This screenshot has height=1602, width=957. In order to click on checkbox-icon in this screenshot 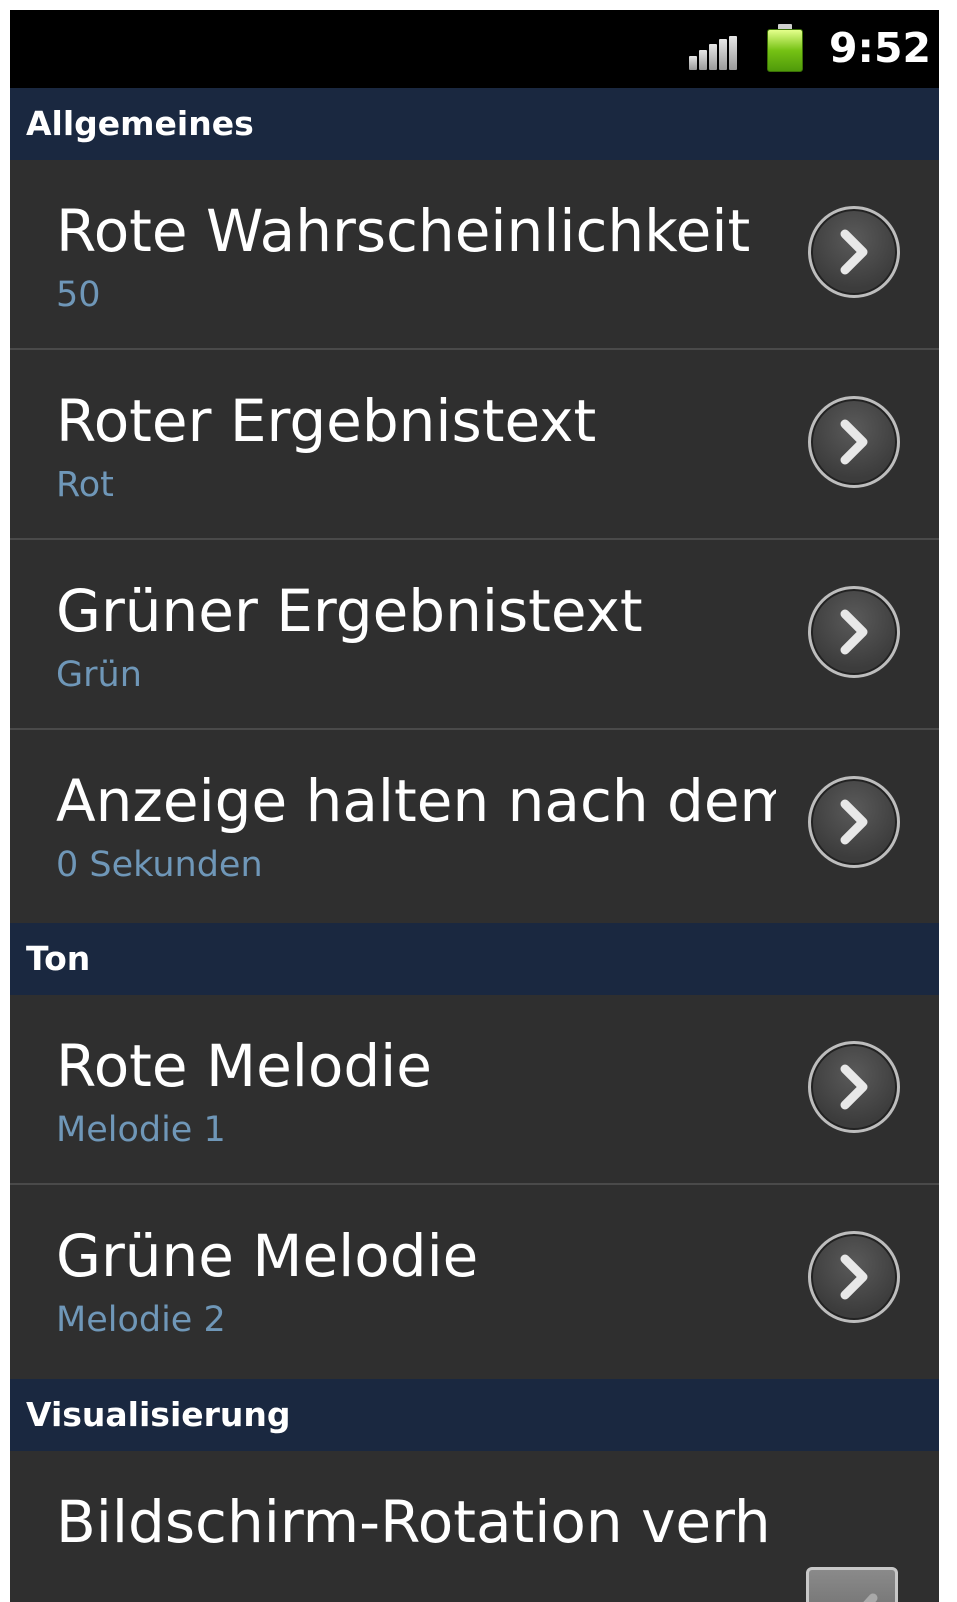, I will do `click(852, 1584)`.